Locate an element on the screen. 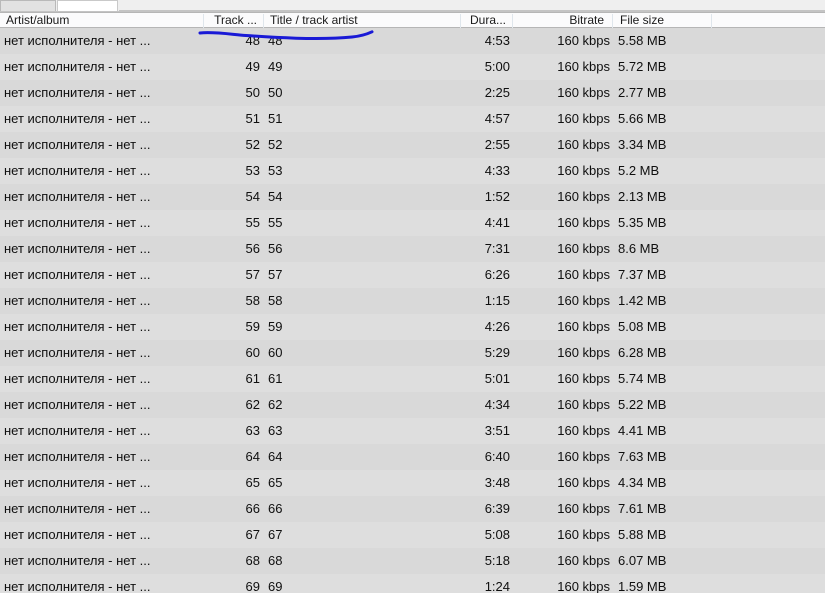 The image size is (825, 593). row-cell-track: 69 is located at coordinates (252, 586).